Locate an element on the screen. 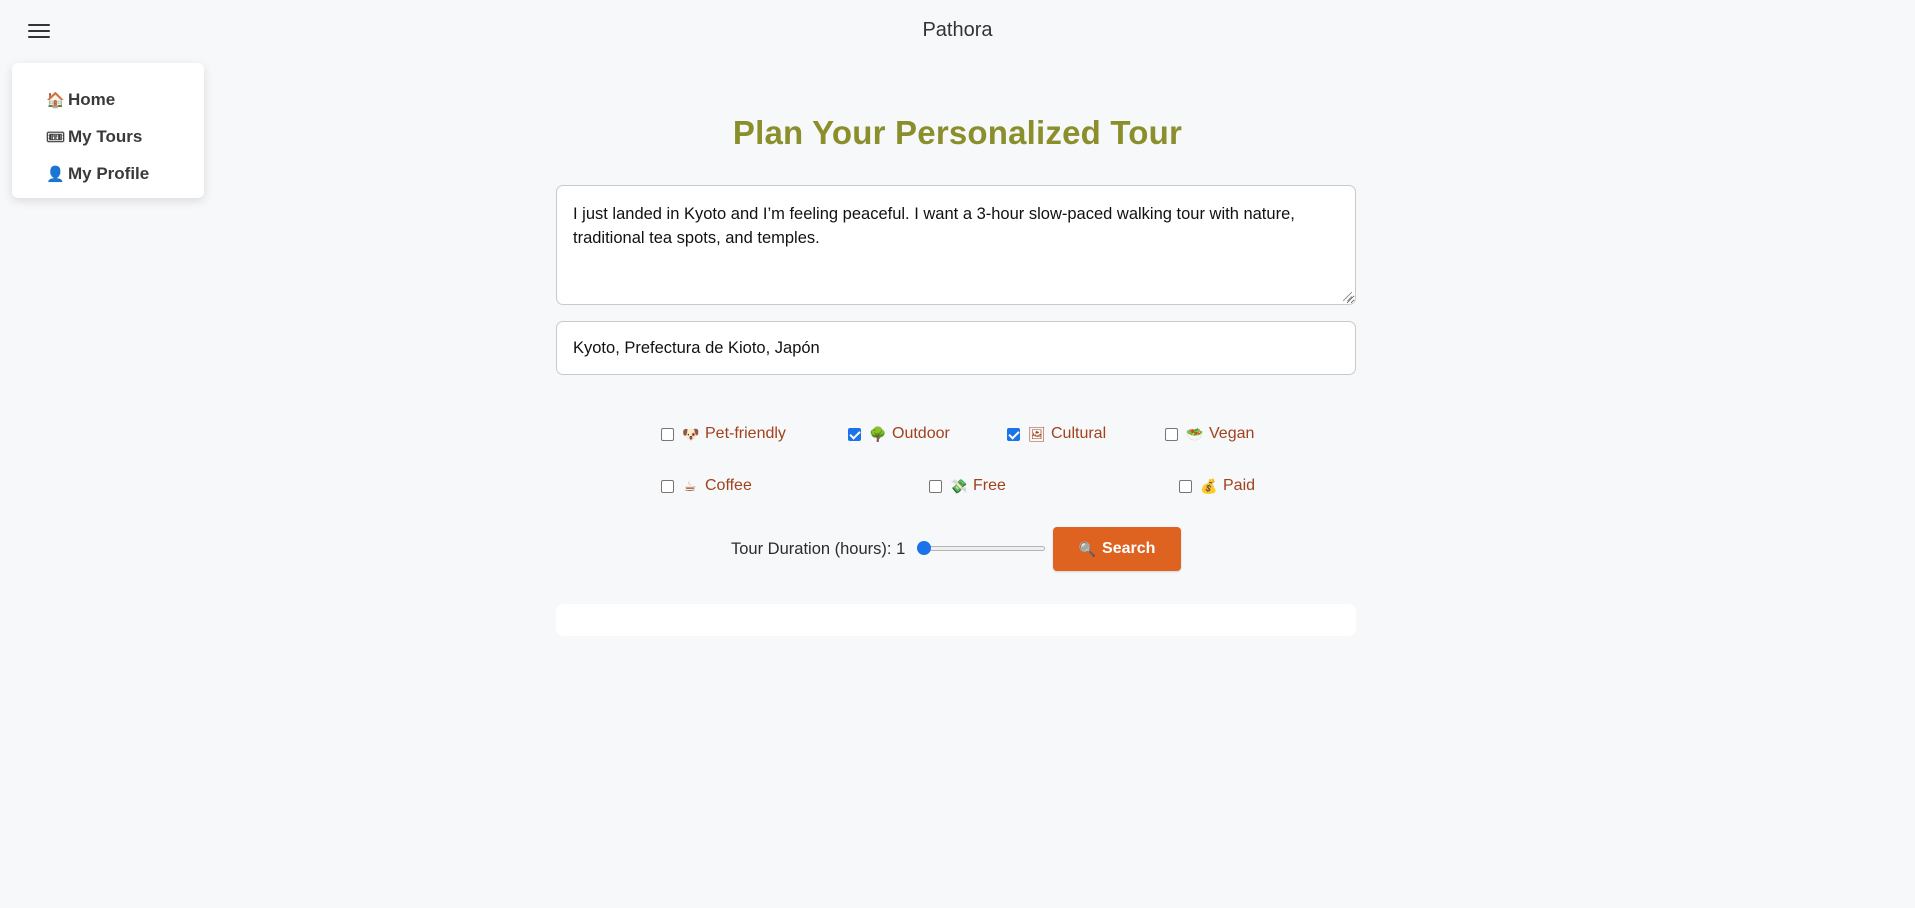 The width and height of the screenshot is (1915, 908). filter-outdoor: 🌳 Outdoor is located at coordinates (899, 434).